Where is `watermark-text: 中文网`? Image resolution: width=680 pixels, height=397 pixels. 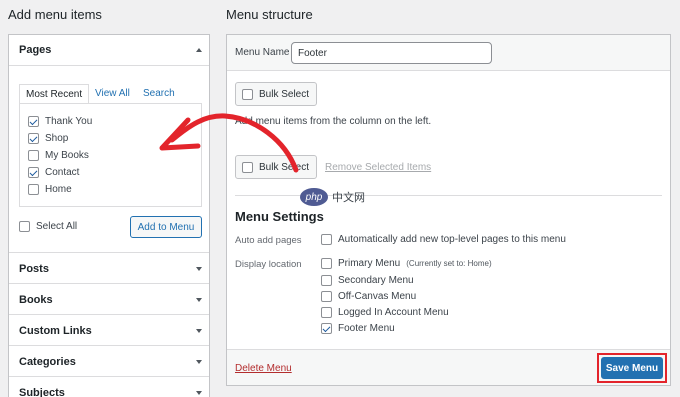
watermark-text: 中文网 is located at coordinates (348, 198).